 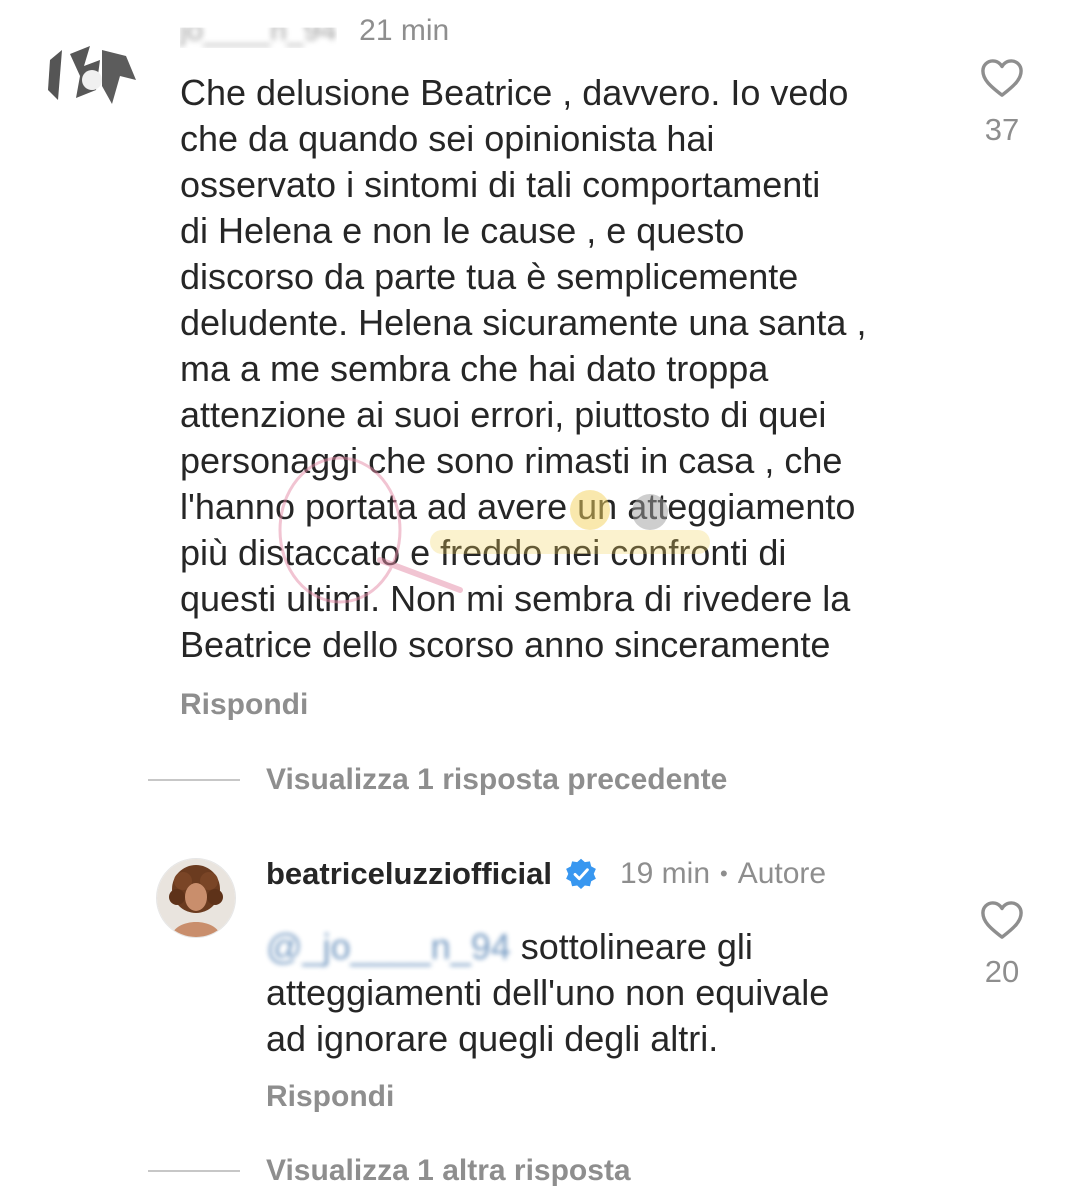 What do you see at coordinates (665, 873) in the screenshot?
I see `reply-time: 19 min` at bounding box center [665, 873].